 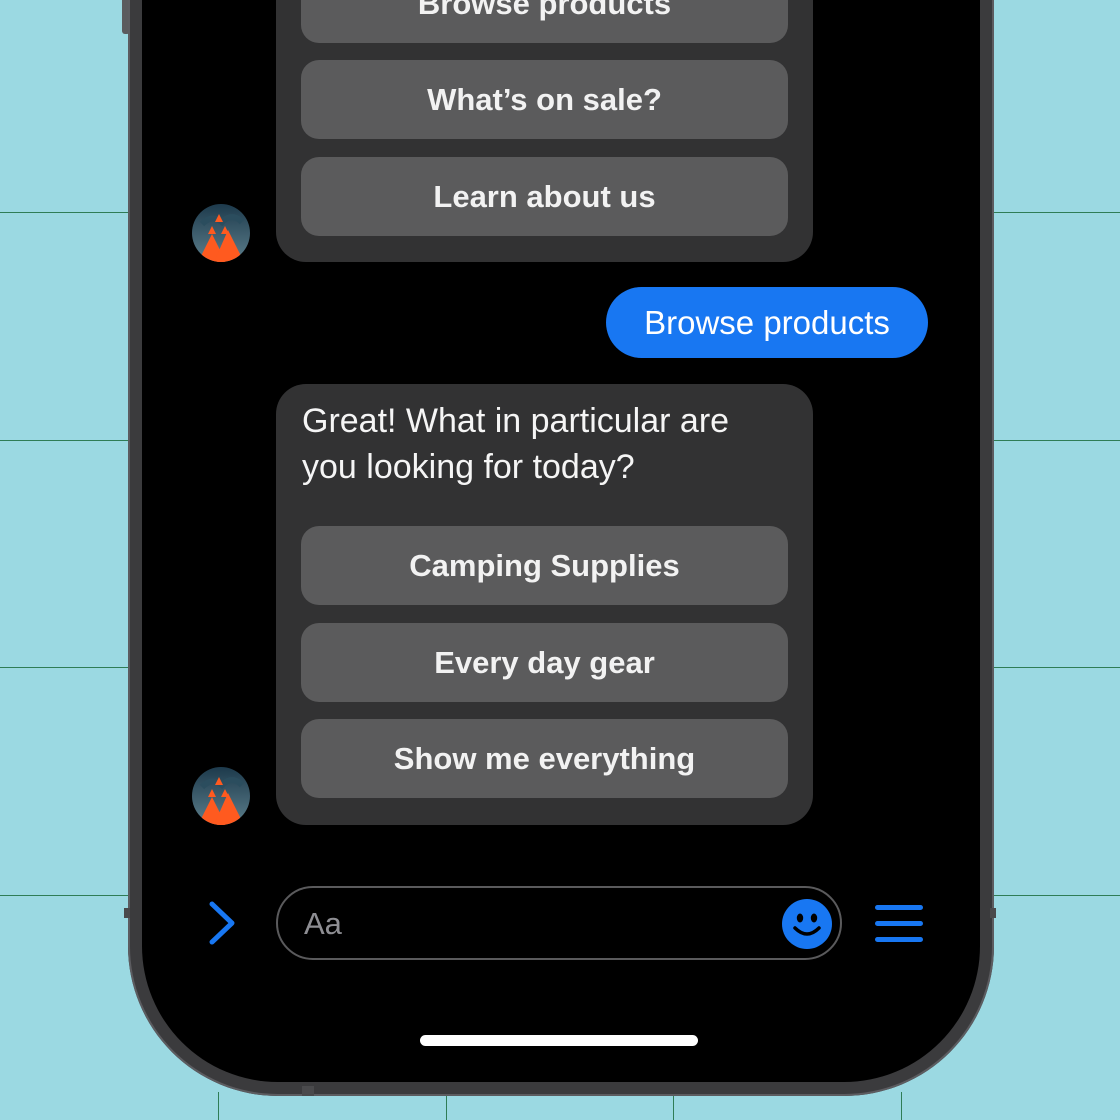 What do you see at coordinates (222, 923) in the screenshot?
I see `chevron-right-icon` at bounding box center [222, 923].